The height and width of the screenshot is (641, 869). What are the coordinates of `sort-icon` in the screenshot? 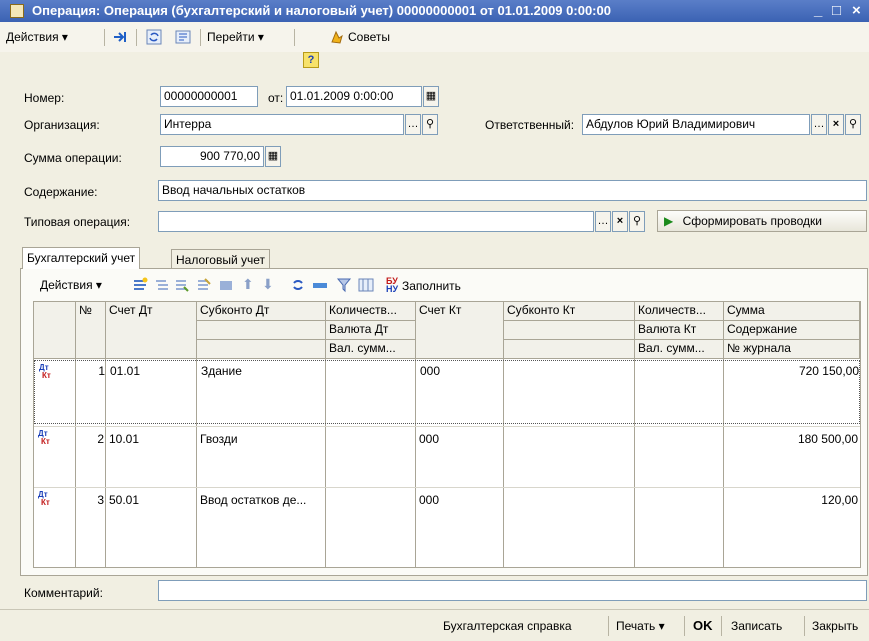 It's located at (320, 285).